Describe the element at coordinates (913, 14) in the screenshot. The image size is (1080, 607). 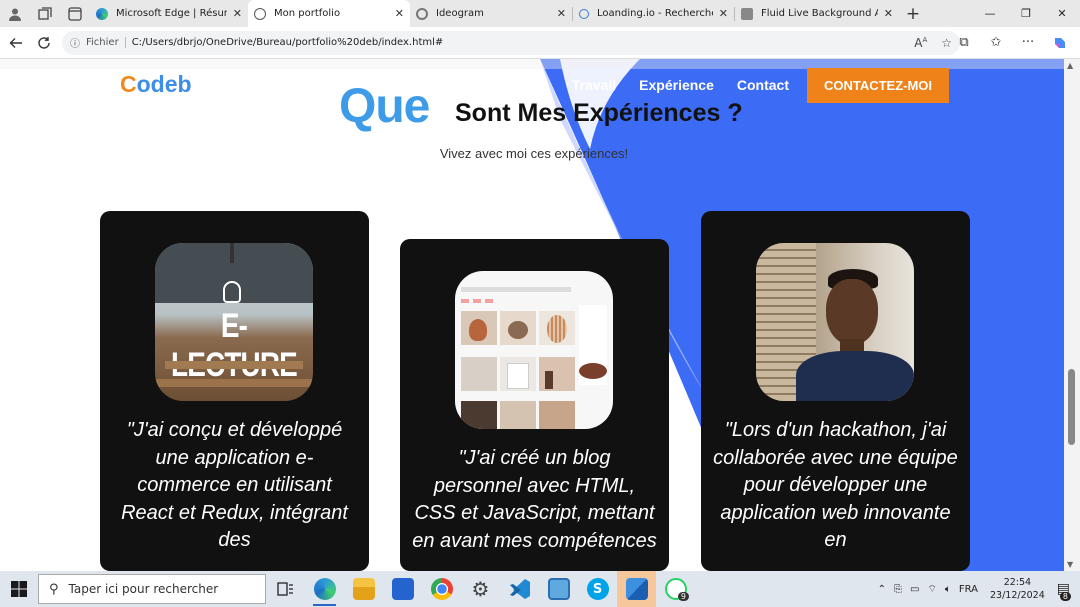
I see `new-tab-button: +` at that location.